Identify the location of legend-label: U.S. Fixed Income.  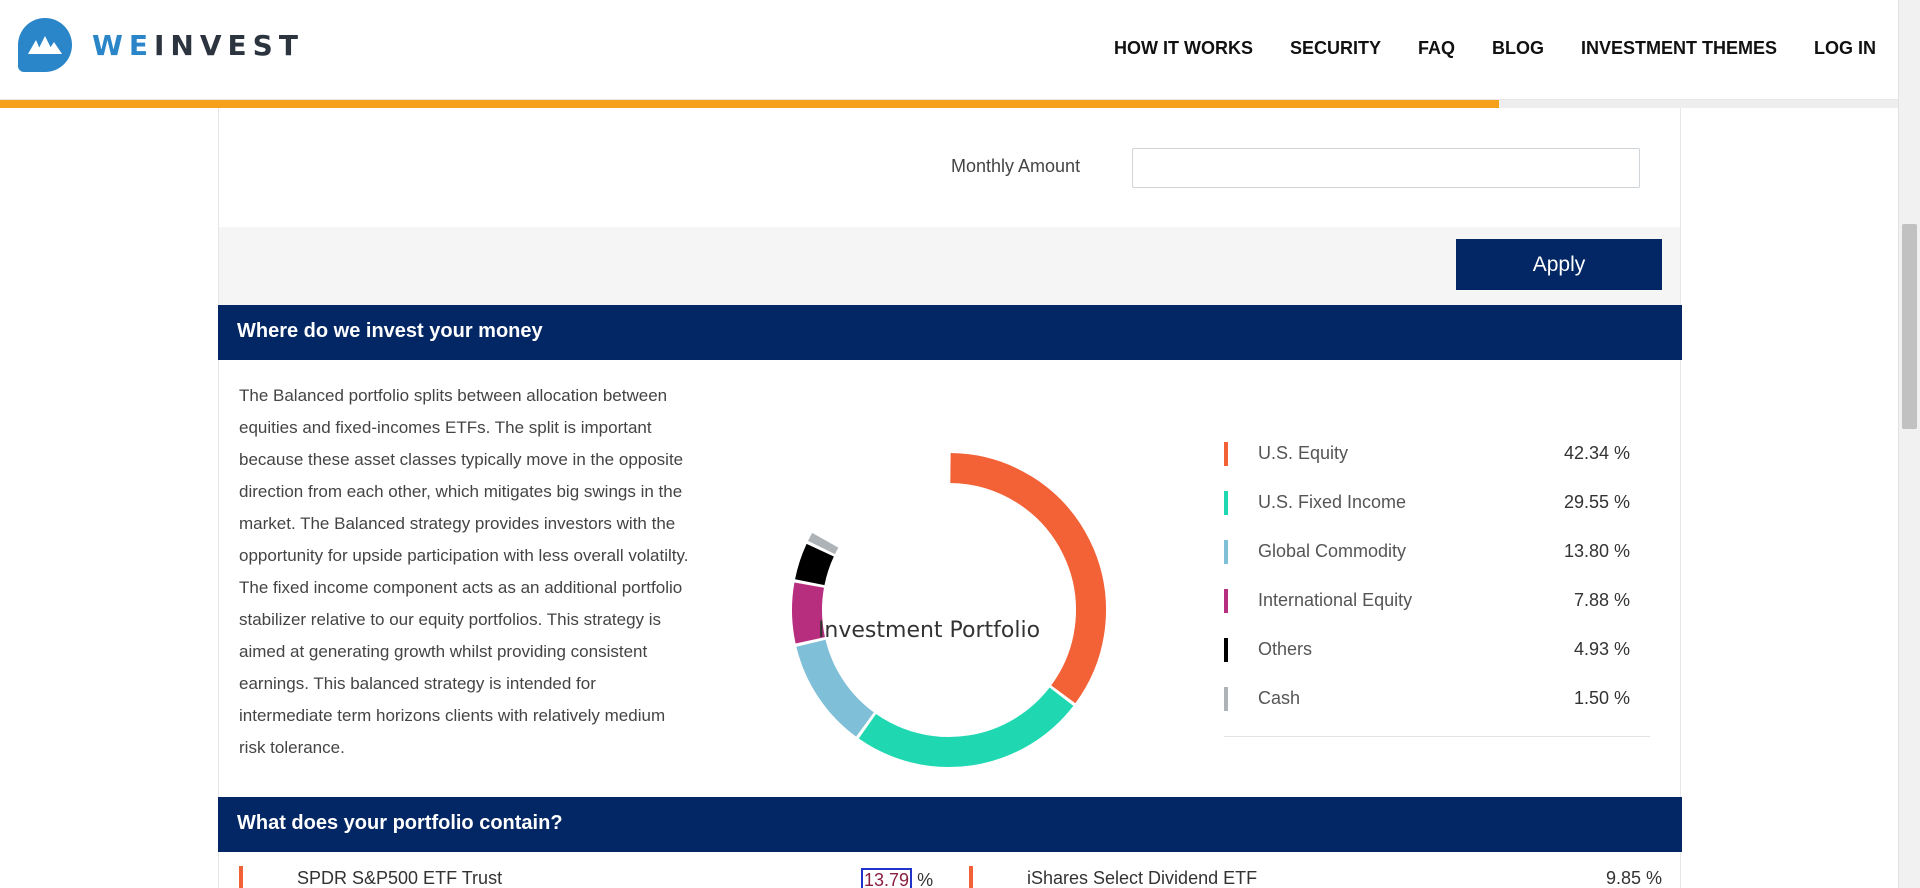
(1332, 502).